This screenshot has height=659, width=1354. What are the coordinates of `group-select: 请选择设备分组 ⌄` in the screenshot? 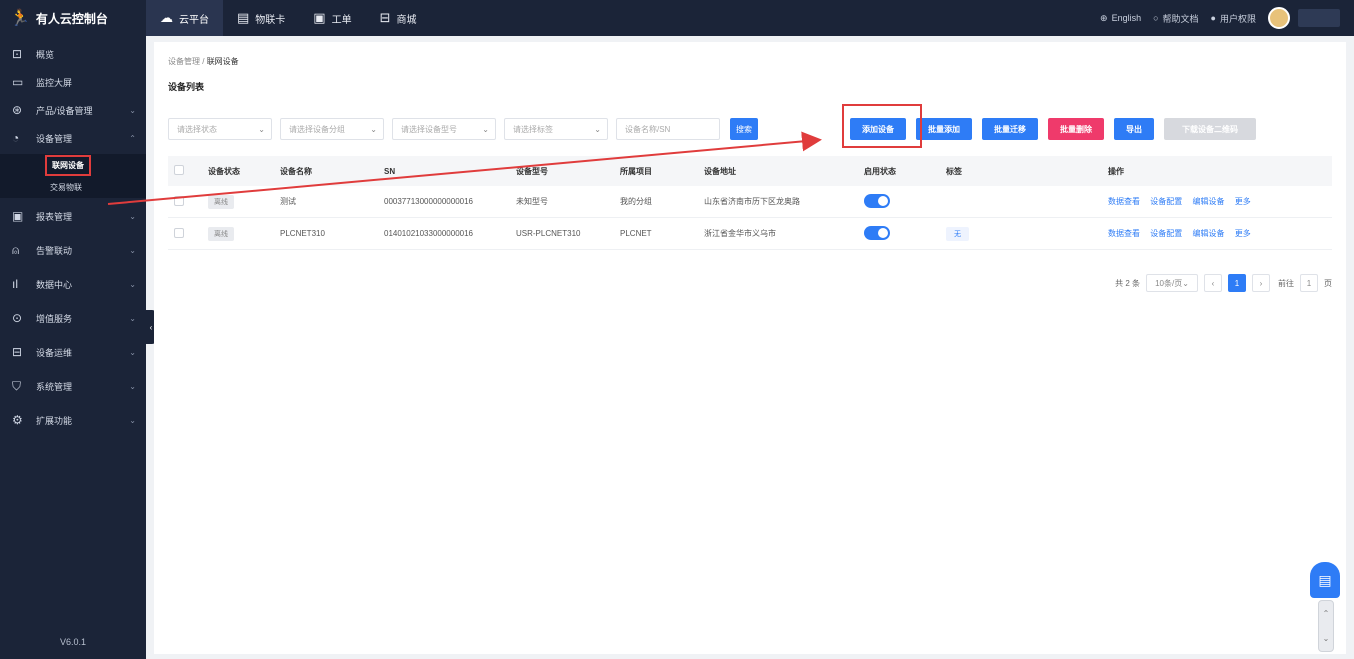 It's located at (332, 129).